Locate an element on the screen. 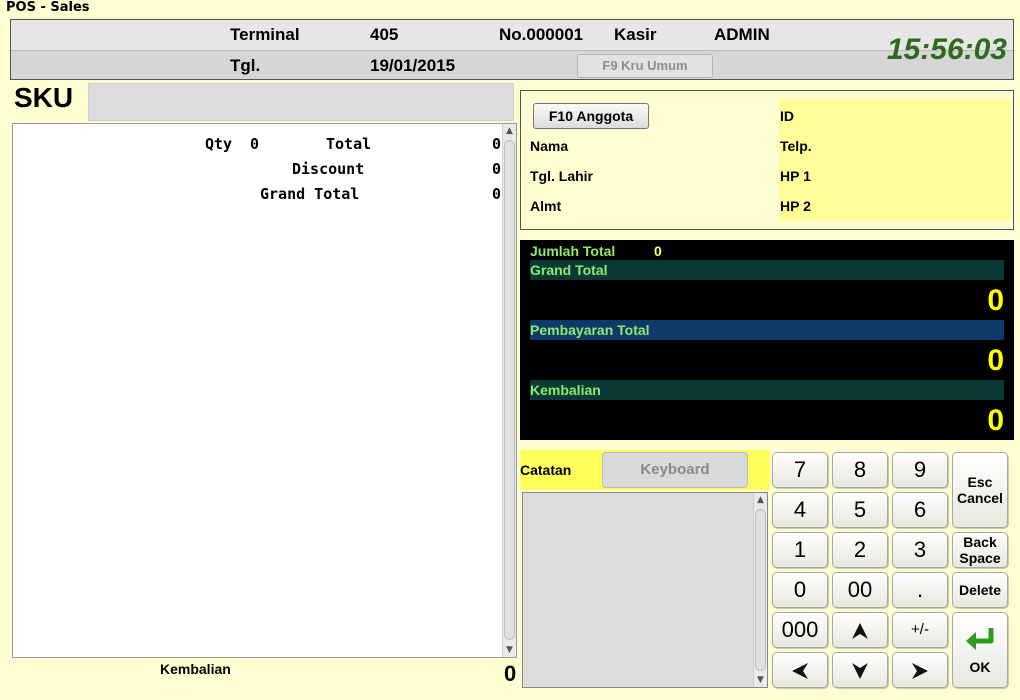  esc-label: Esc is located at coordinates (980, 482).